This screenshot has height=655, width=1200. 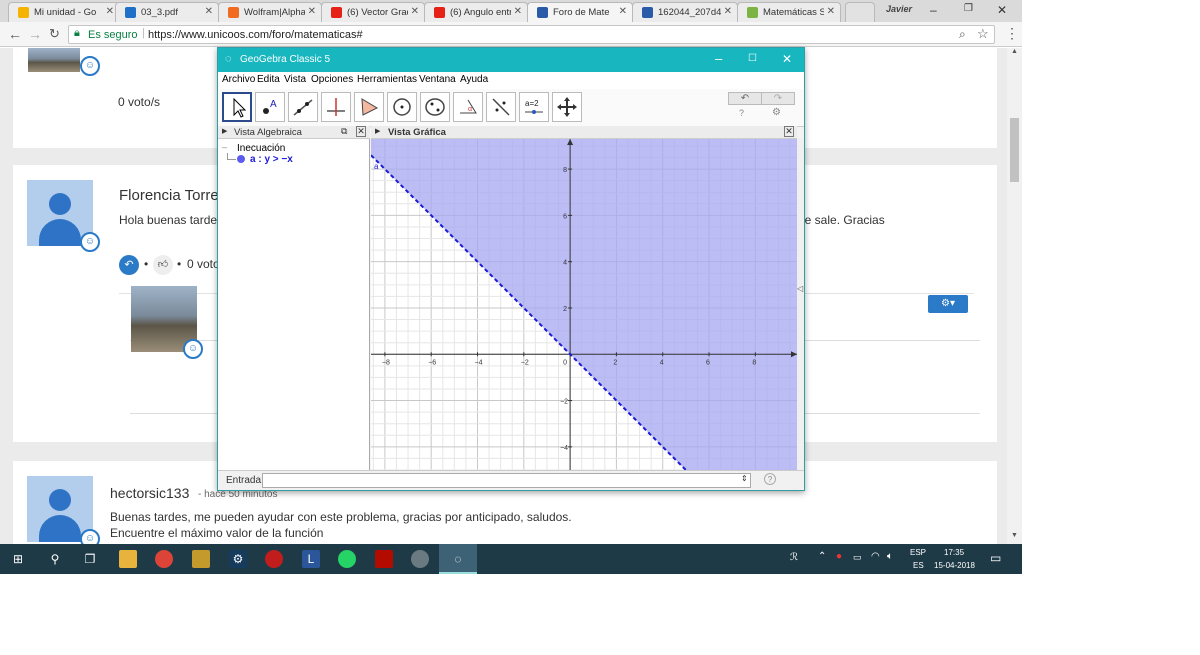 What do you see at coordinates (270, 12) in the screenshot?
I see `browser-tab: Wolfram|Alpha ✕` at bounding box center [270, 12].